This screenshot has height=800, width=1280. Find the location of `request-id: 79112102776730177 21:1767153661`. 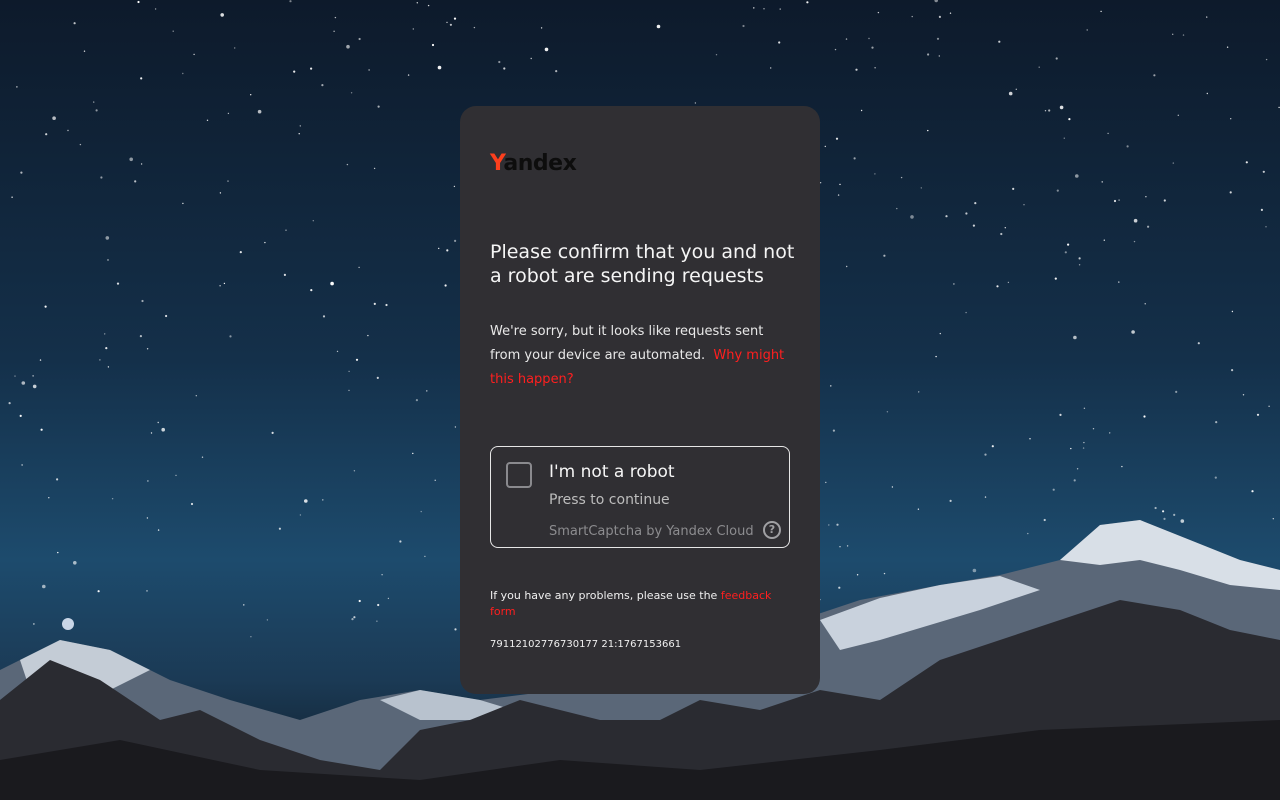

request-id: 79112102776730177 21:1767153661 is located at coordinates (586, 644).